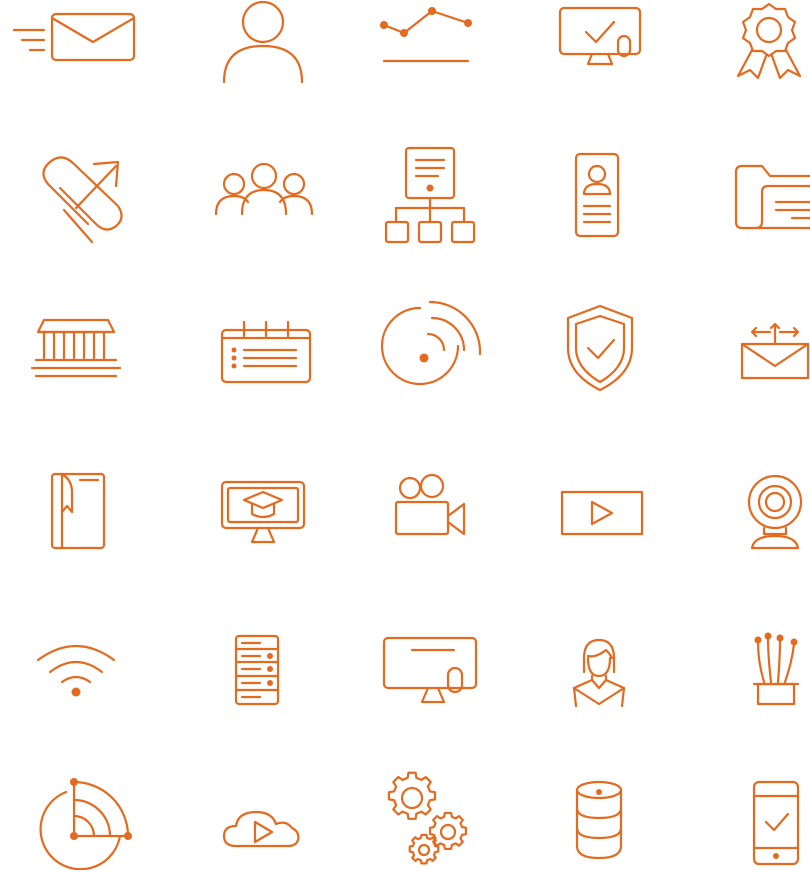  I want to click on fiber-optic-icon, so click(776, 669).